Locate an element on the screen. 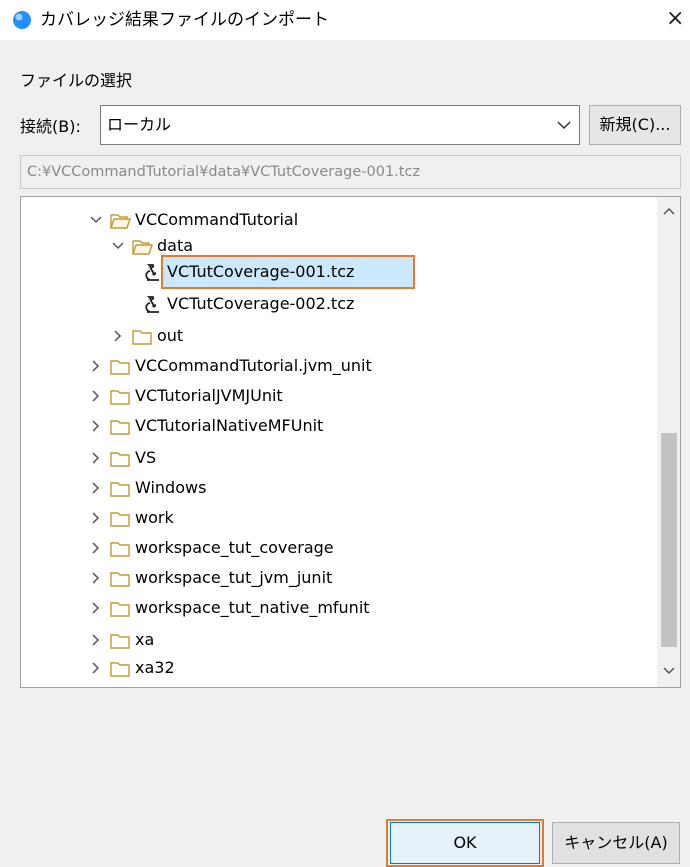 This screenshot has height=867, width=690. ok-button: OK is located at coordinates (465, 843).